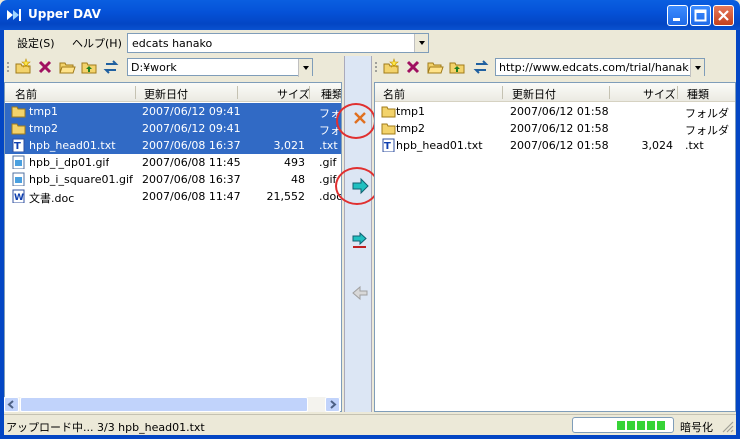 This screenshot has width=740, height=439. I want to click on svg-text: T, so click(17, 146).